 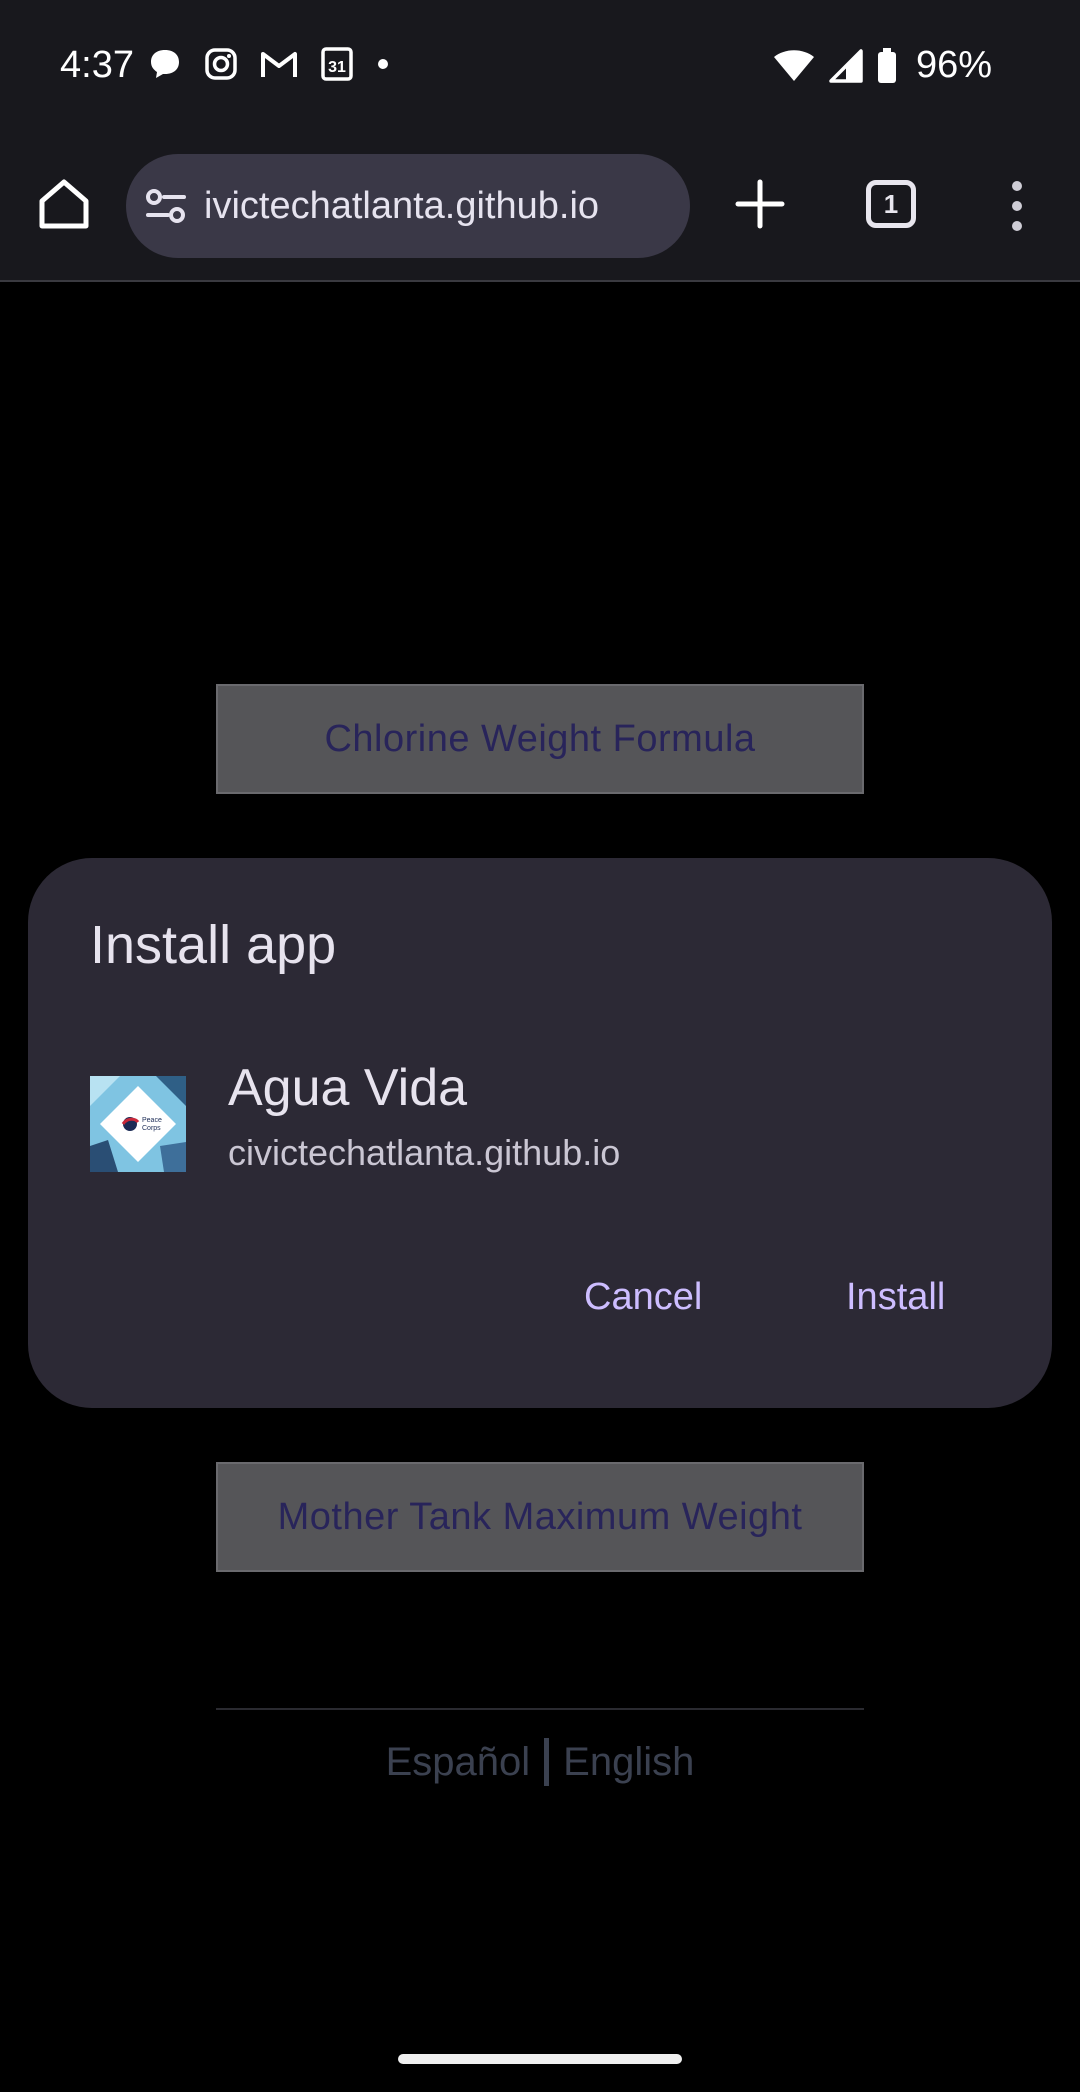 What do you see at coordinates (643, 1297) in the screenshot?
I see `cancel-button: Cancel` at bounding box center [643, 1297].